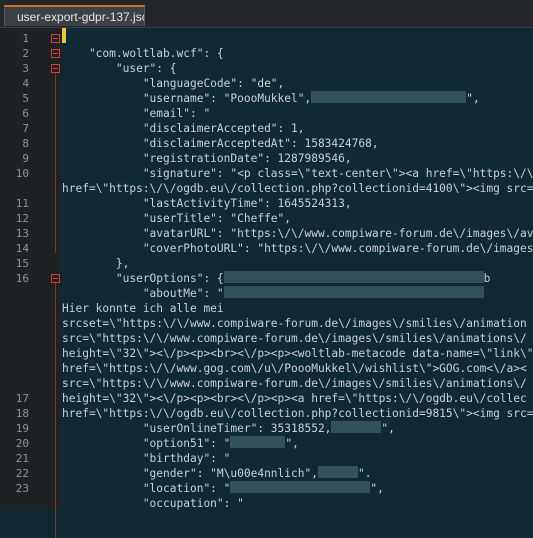  What do you see at coordinates (55, 410) in the screenshot?
I see `fold-guide` at bounding box center [55, 410].